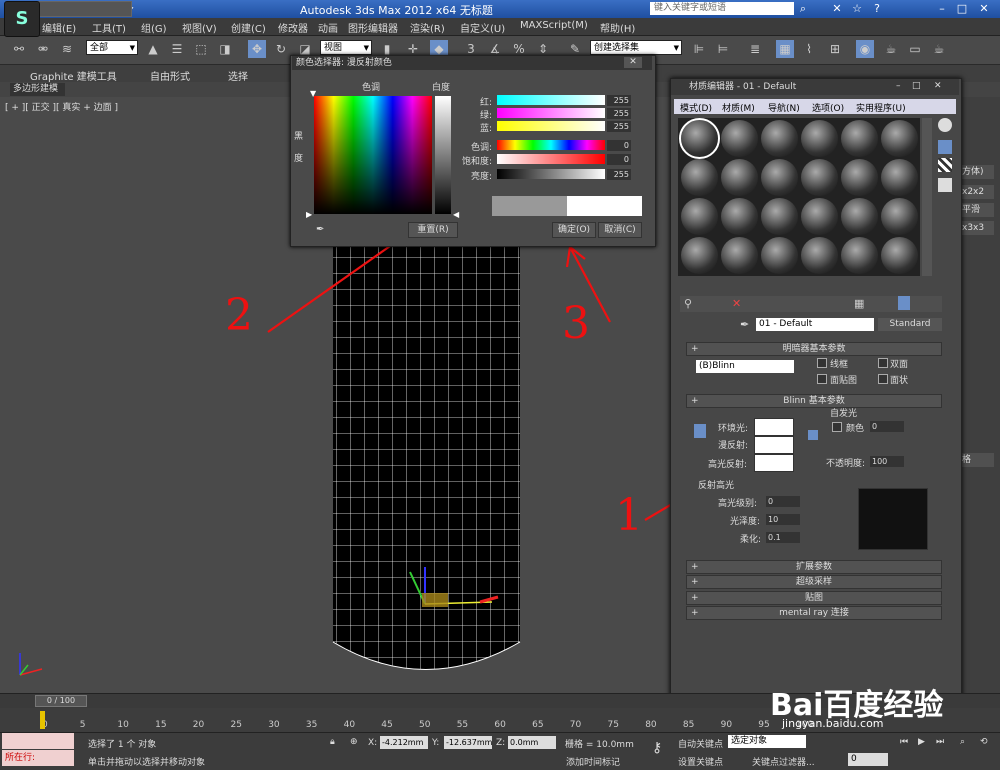 The height and width of the screenshot is (770, 1000). I want to click on play-icon: ▶, so click(921, 742).